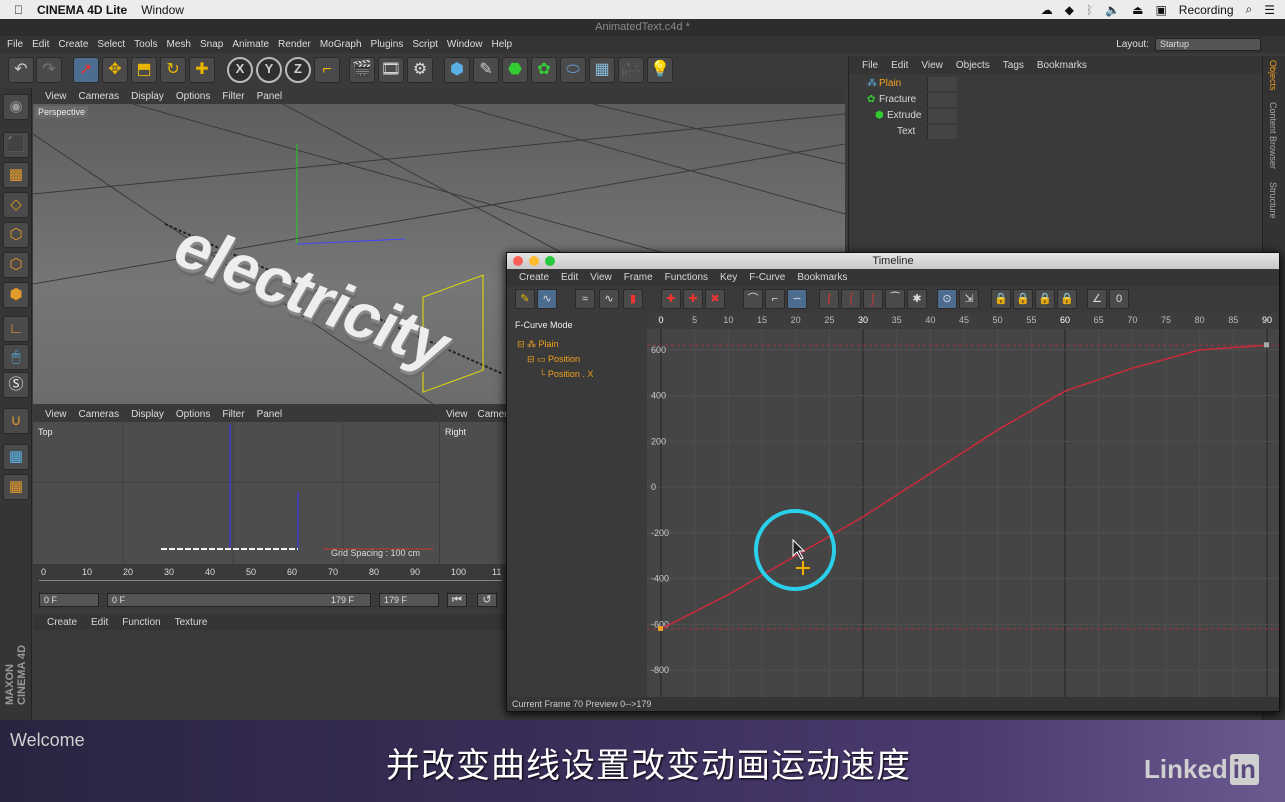 The image size is (1285, 802). Describe the element at coordinates (16, 175) in the screenshot. I see `texture-mode-icon: ▩` at that location.